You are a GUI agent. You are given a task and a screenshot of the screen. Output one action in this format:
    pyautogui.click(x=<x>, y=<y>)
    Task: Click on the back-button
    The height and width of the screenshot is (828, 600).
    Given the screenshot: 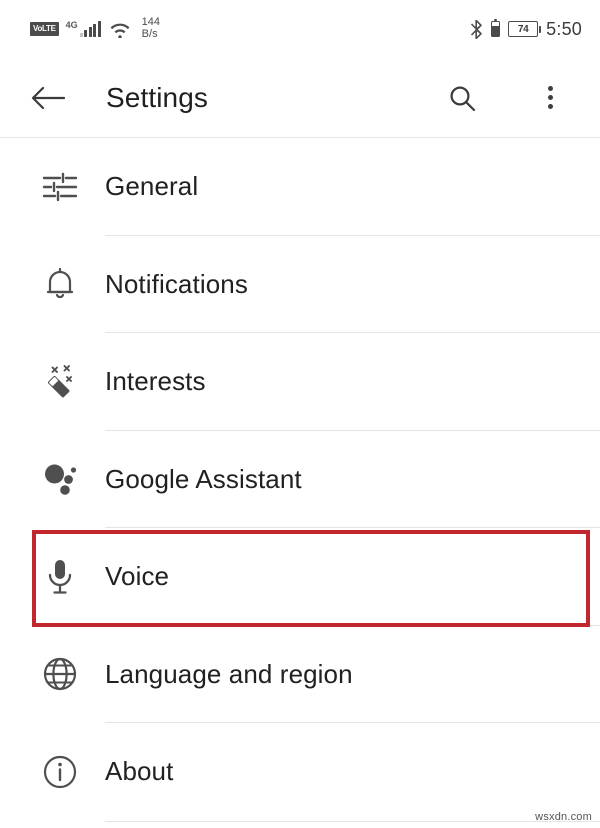 What is the action you would take?
    pyautogui.click(x=48, y=98)
    